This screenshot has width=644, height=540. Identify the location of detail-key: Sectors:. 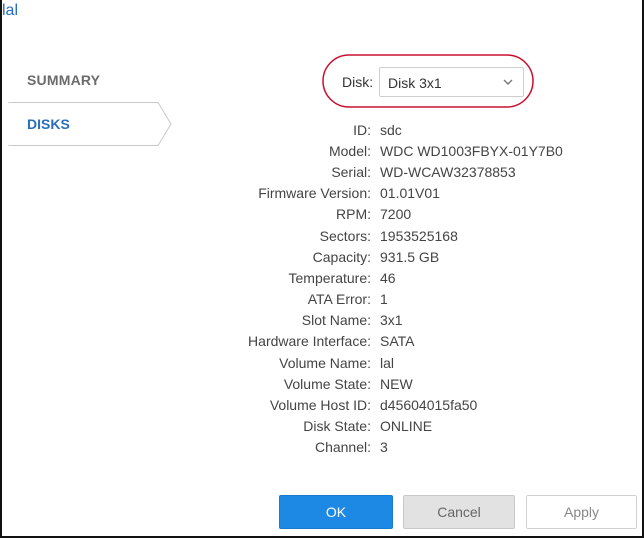
(345, 236).